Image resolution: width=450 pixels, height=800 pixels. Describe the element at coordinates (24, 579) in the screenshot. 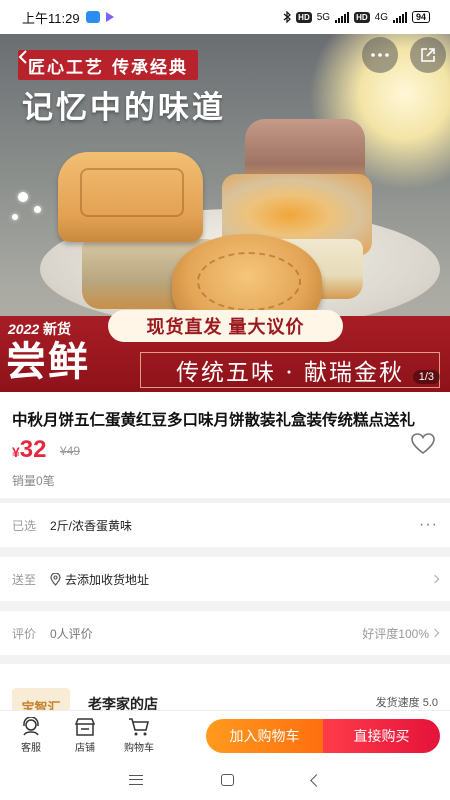

I see `address-label: 送至` at that location.